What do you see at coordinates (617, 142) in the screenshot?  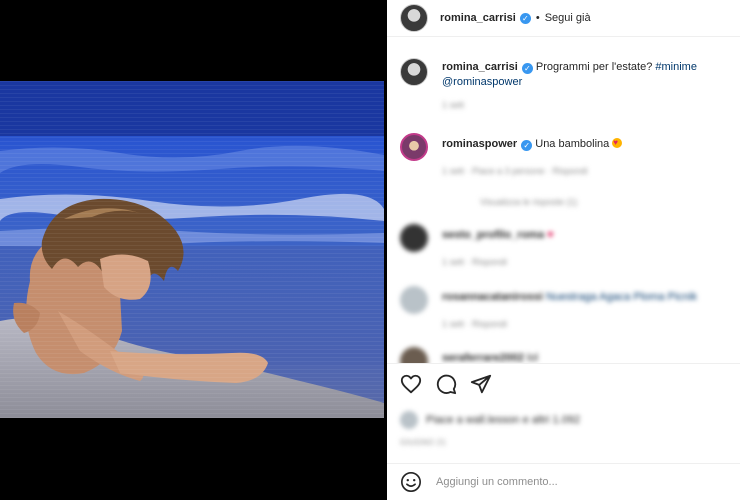 I see `heart-eyes-emoji-icon` at bounding box center [617, 142].